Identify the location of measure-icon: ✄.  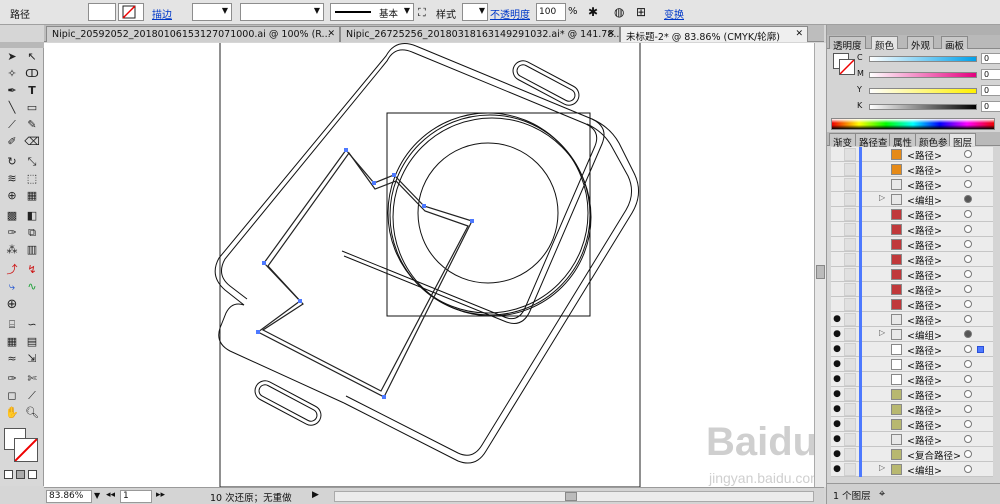
(32, 379).